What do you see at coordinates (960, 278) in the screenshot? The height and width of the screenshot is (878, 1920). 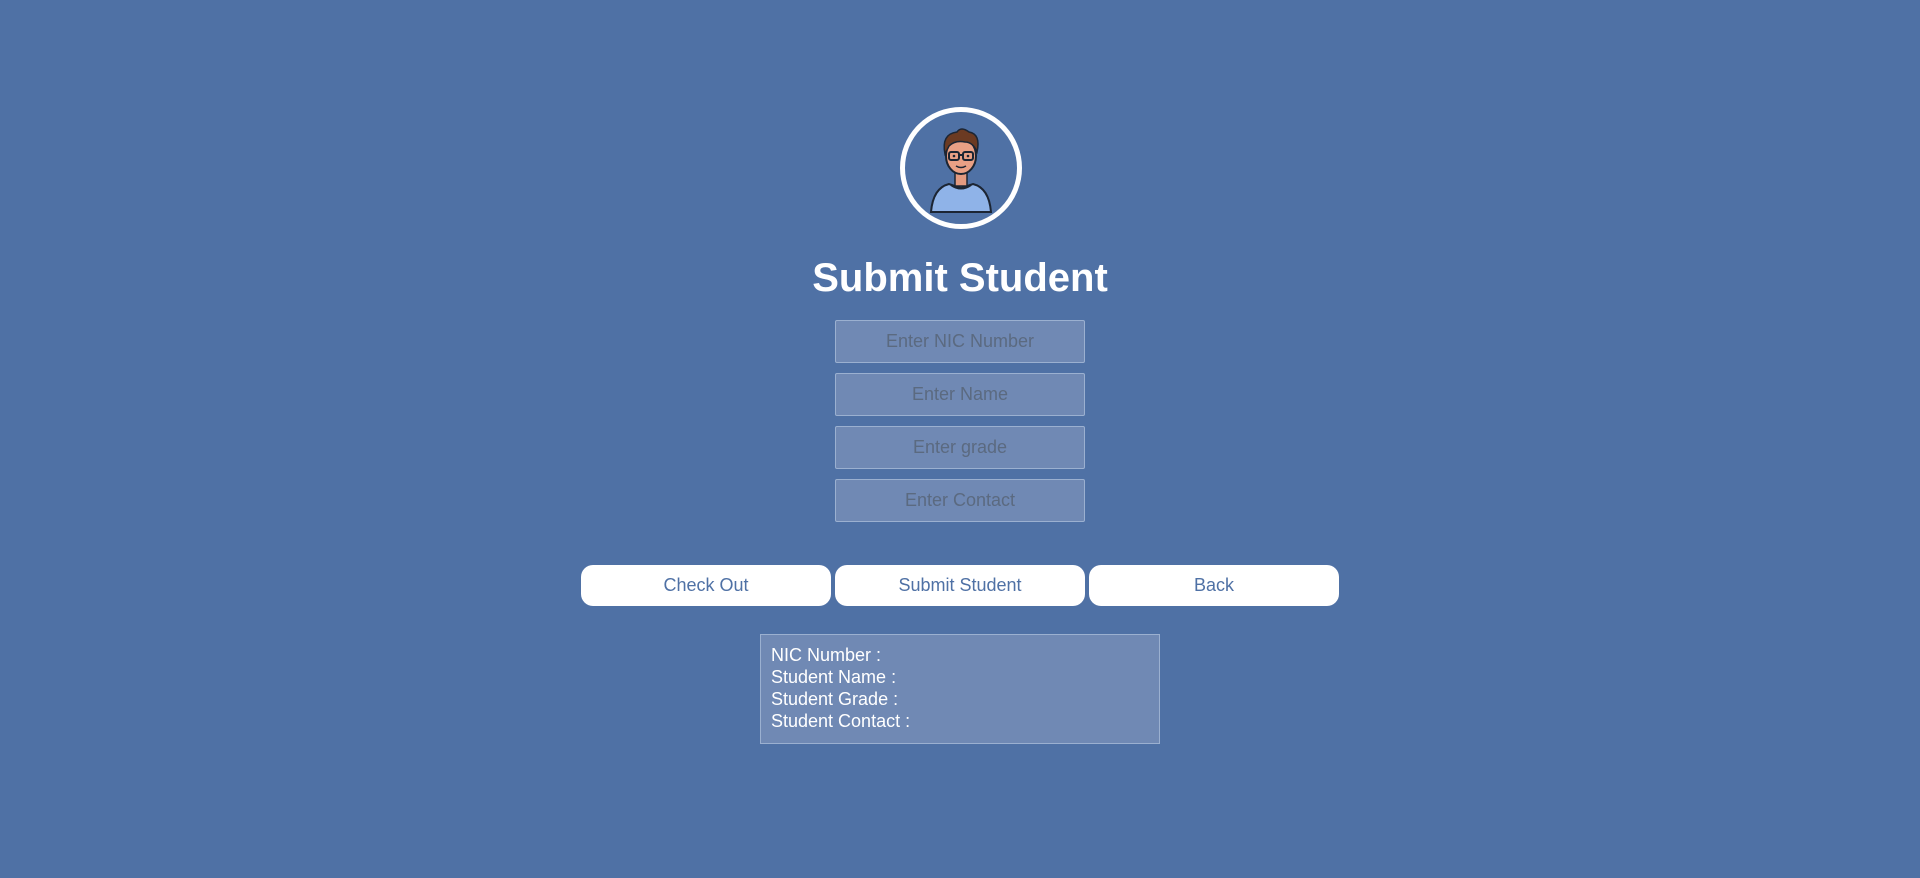 I see `page-title: Submit Student` at bounding box center [960, 278].